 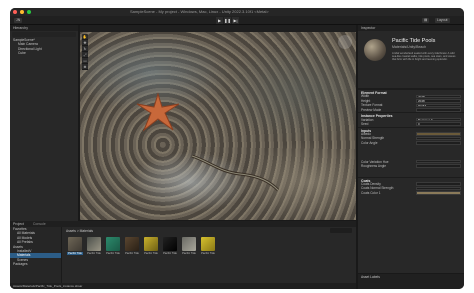 I want to click on breadcrumb: Assets > Materials, so click(x=80, y=231).